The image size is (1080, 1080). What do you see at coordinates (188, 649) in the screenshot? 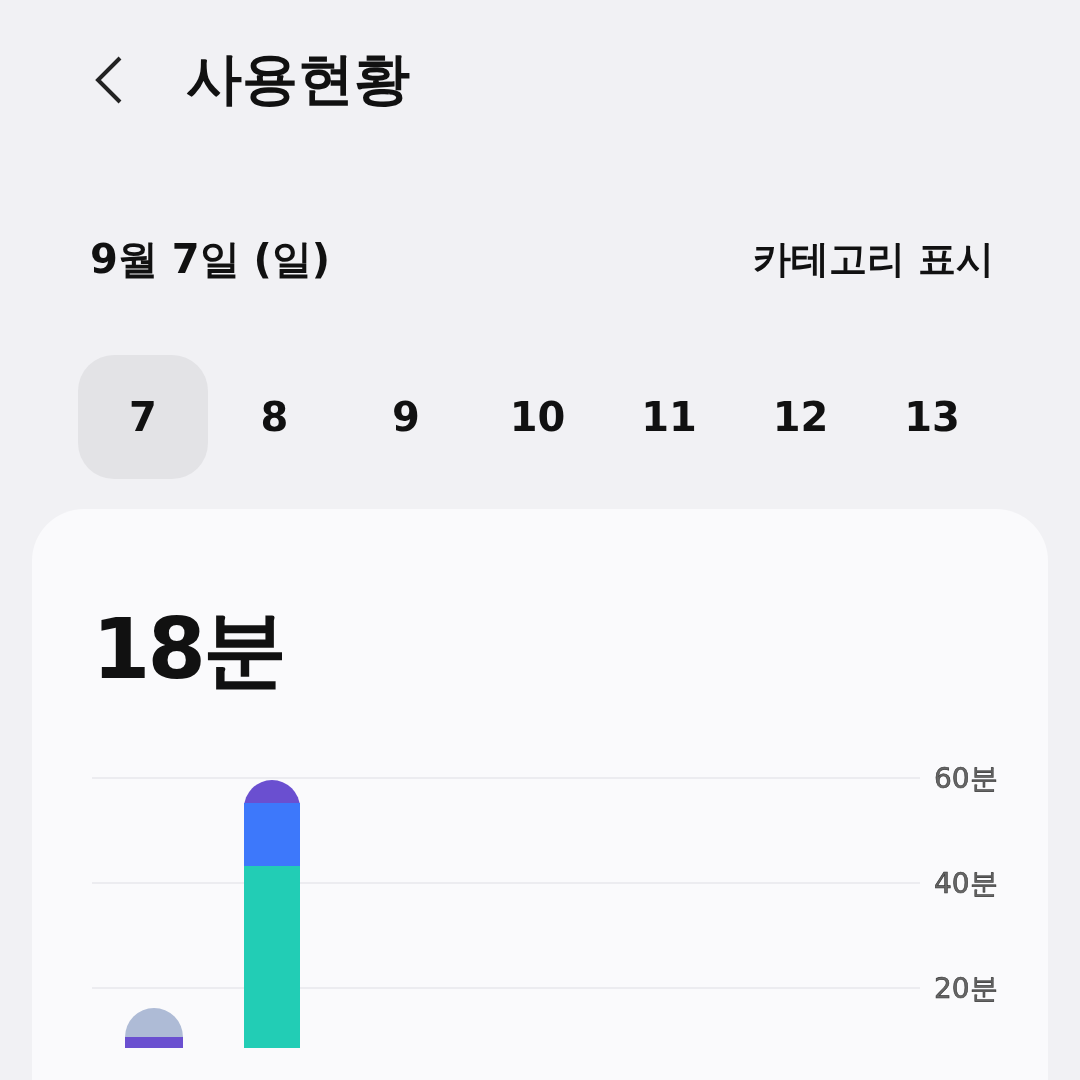
I see `usage-total: 18분` at bounding box center [188, 649].